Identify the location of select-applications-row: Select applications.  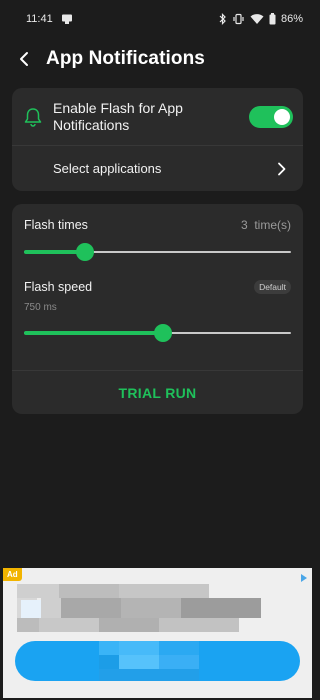
(157, 168).